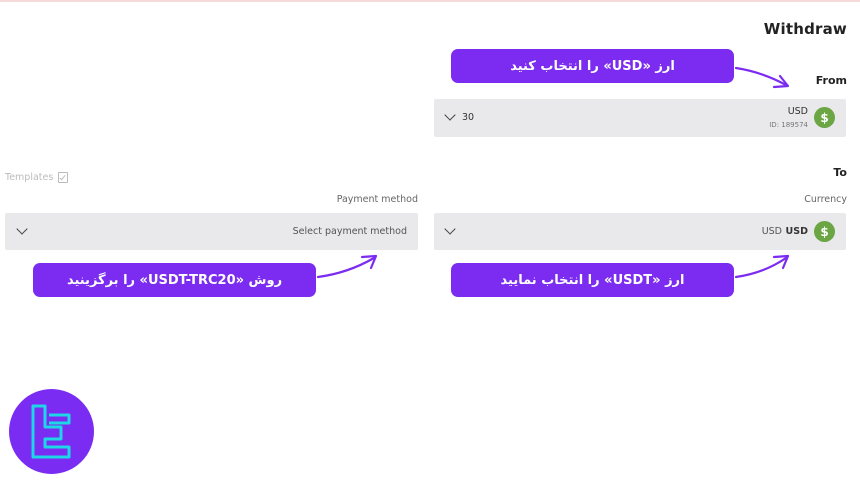  Describe the element at coordinates (640, 231) in the screenshot. I see `to-currency-select: USD USD $` at that location.